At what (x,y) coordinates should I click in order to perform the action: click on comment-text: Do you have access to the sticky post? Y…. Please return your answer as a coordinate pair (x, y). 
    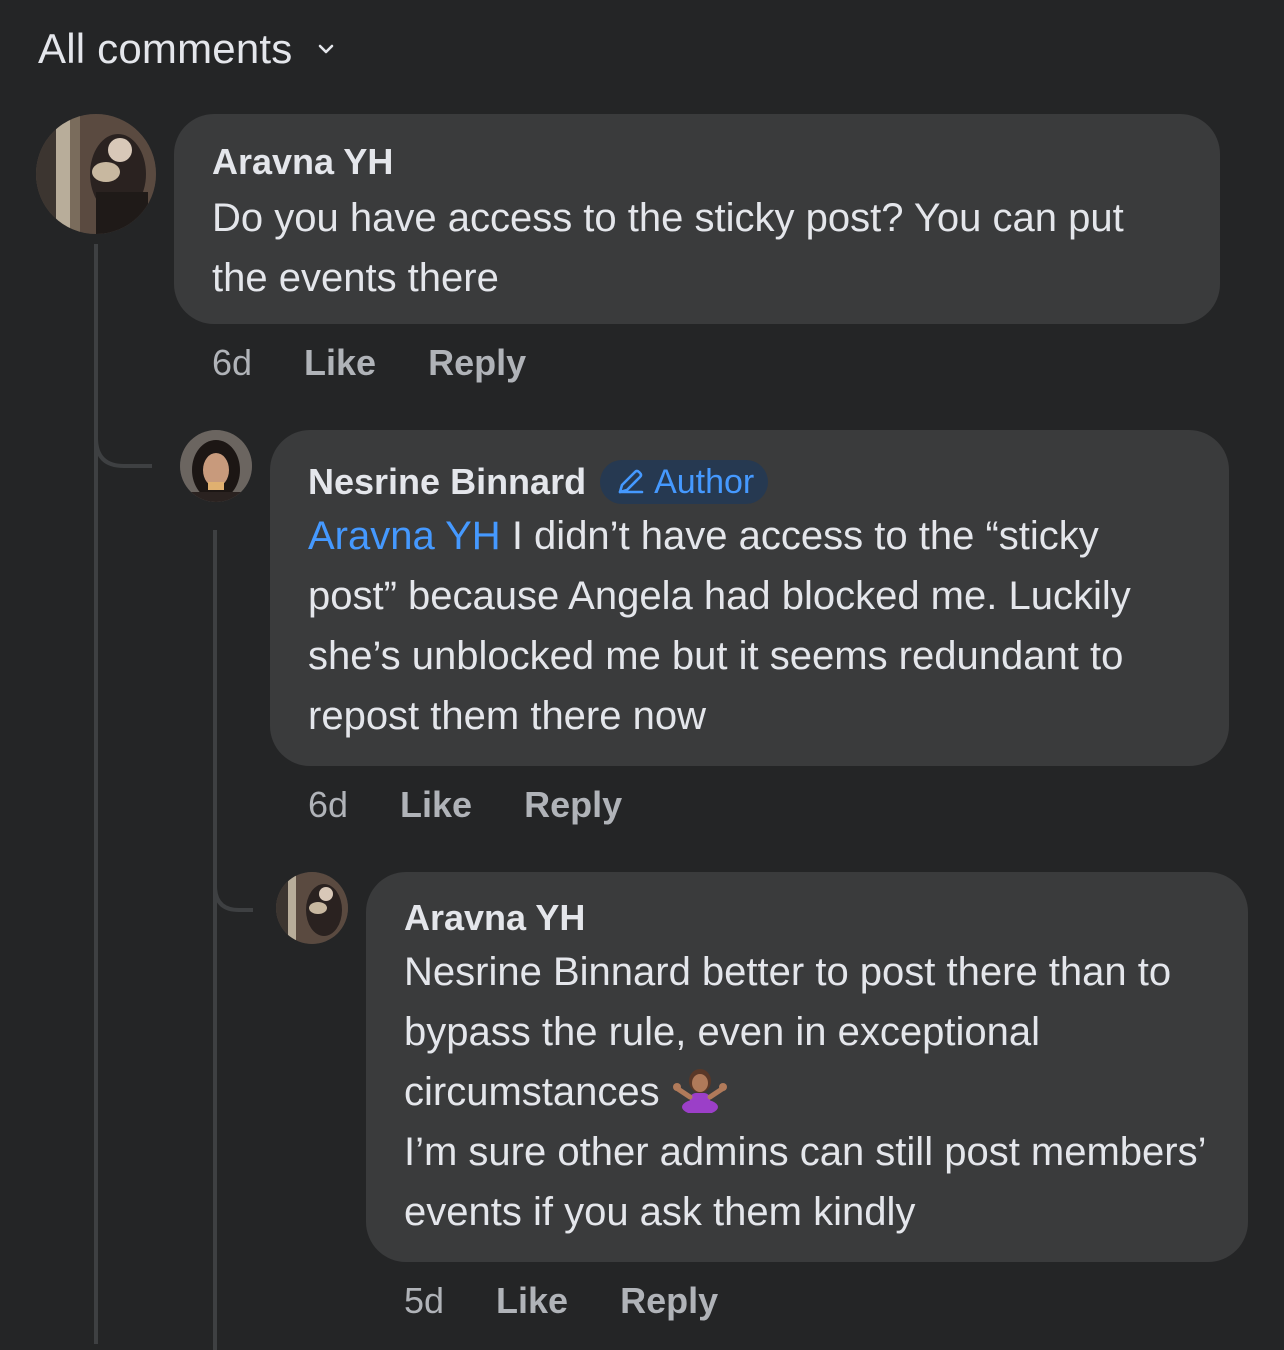
    Looking at the image, I should click on (668, 248).